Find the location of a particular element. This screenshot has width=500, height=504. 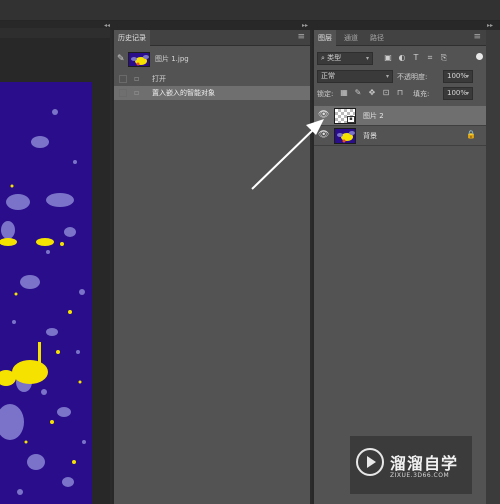

opacity-value: 100% is located at coordinates (457, 76).